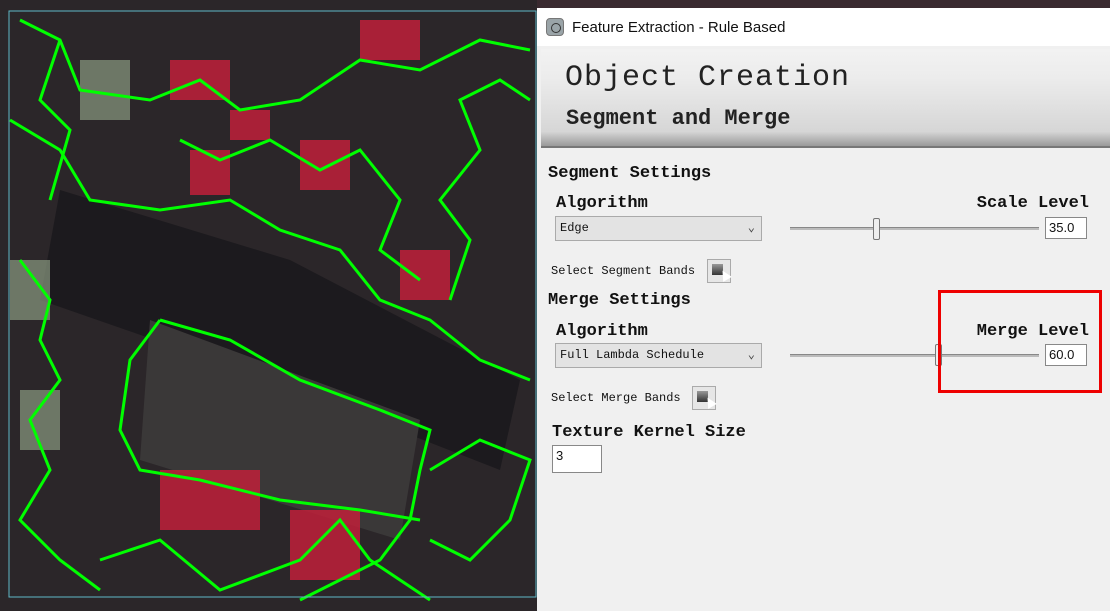 The width and height of the screenshot is (1110, 611). What do you see at coordinates (877, 229) in the screenshot?
I see `scale-level-slider-thumb` at bounding box center [877, 229].